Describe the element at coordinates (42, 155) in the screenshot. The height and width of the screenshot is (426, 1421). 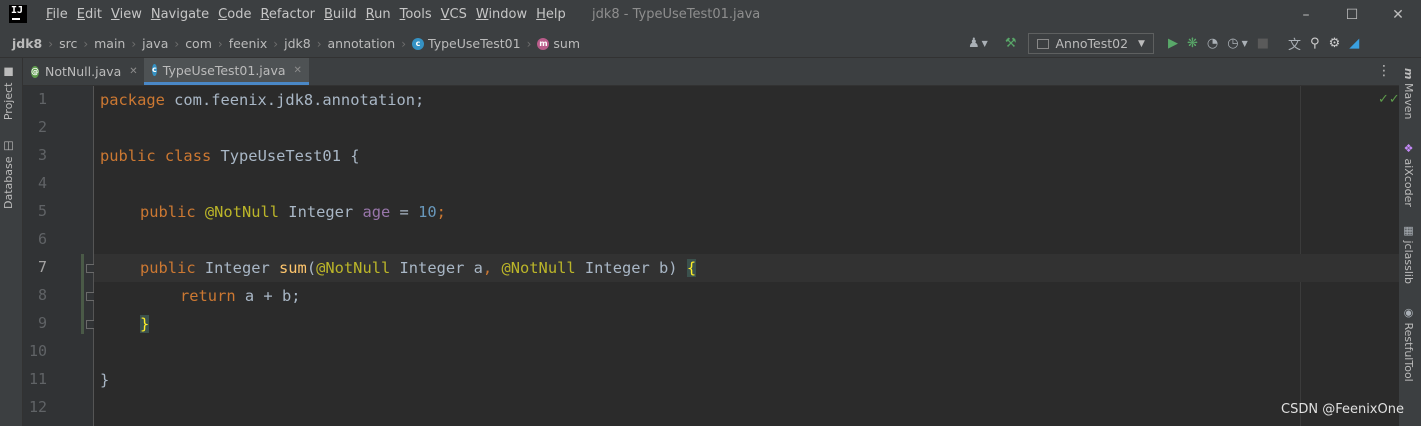
I see `line-number: 3` at that location.